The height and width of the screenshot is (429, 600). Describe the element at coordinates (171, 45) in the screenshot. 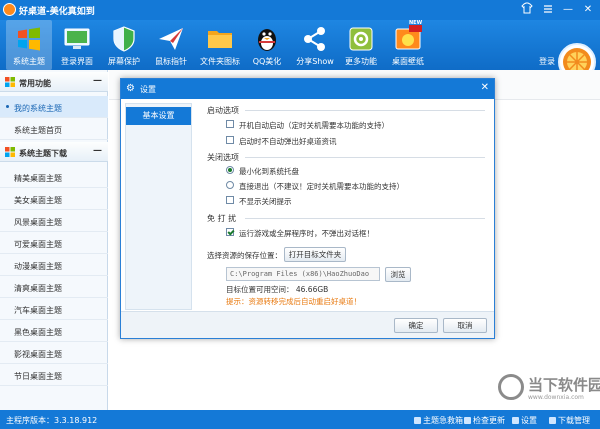

I see `tab-mouse-pointer: 鼠标指针` at that location.